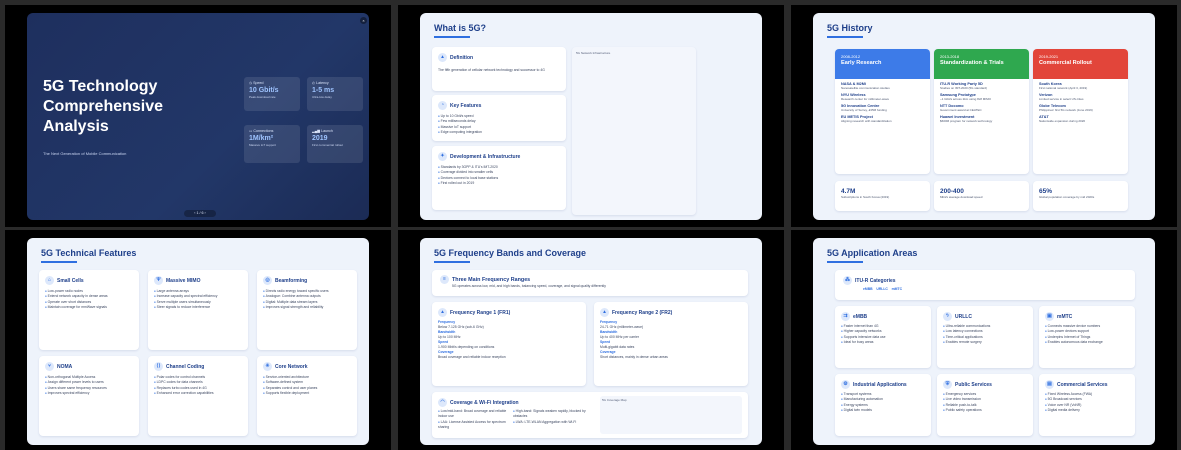 This screenshot has width=1181, height=450. What do you see at coordinates (1080, 117) in the screenshot?
I see `history-item: AT&T Nationwide expansion during 2020` at bounding box center [1080, 117].